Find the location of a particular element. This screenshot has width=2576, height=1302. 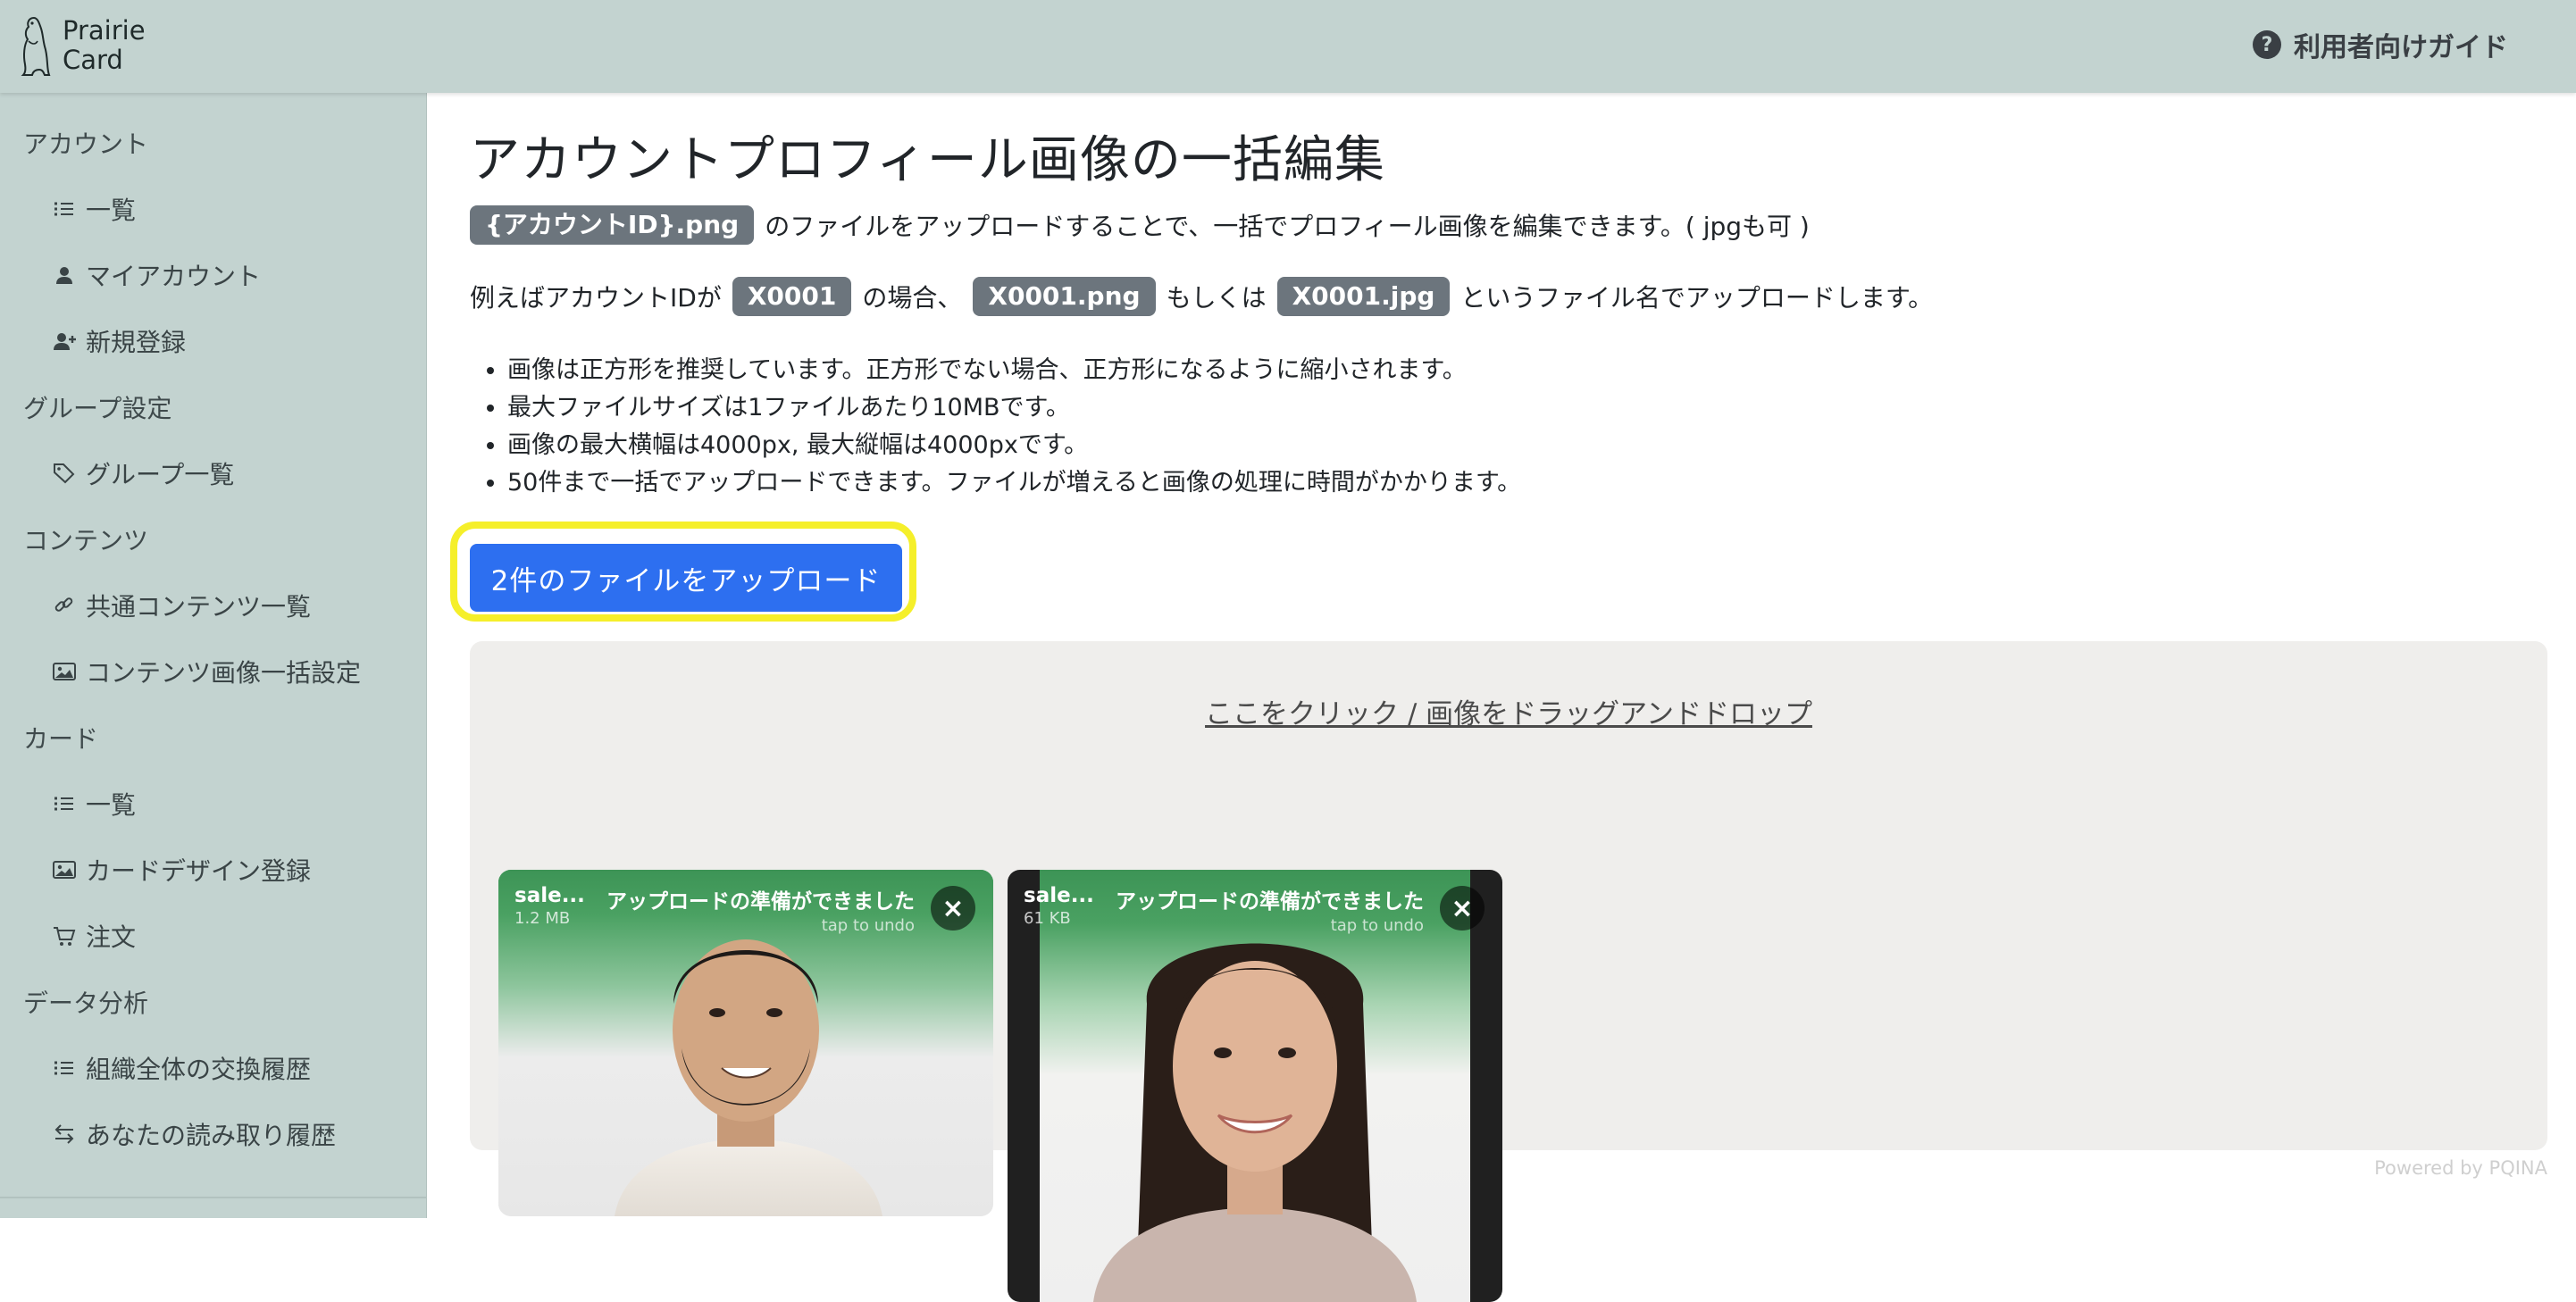

sidebar-section-group-settings: グループ設定 is located at coordinates (98, 408).